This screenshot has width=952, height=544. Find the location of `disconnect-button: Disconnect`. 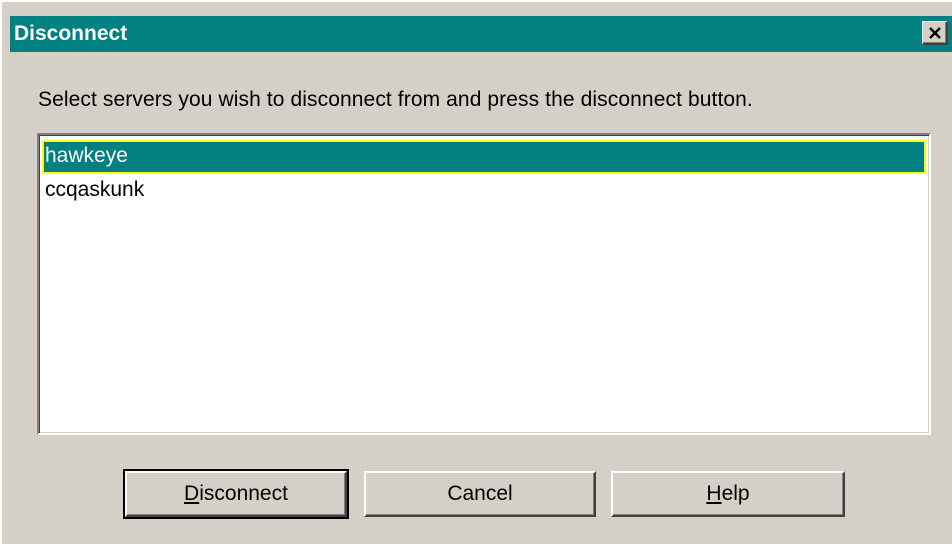

disconnect-button: Disconnect is located at coordinates (236, 494).